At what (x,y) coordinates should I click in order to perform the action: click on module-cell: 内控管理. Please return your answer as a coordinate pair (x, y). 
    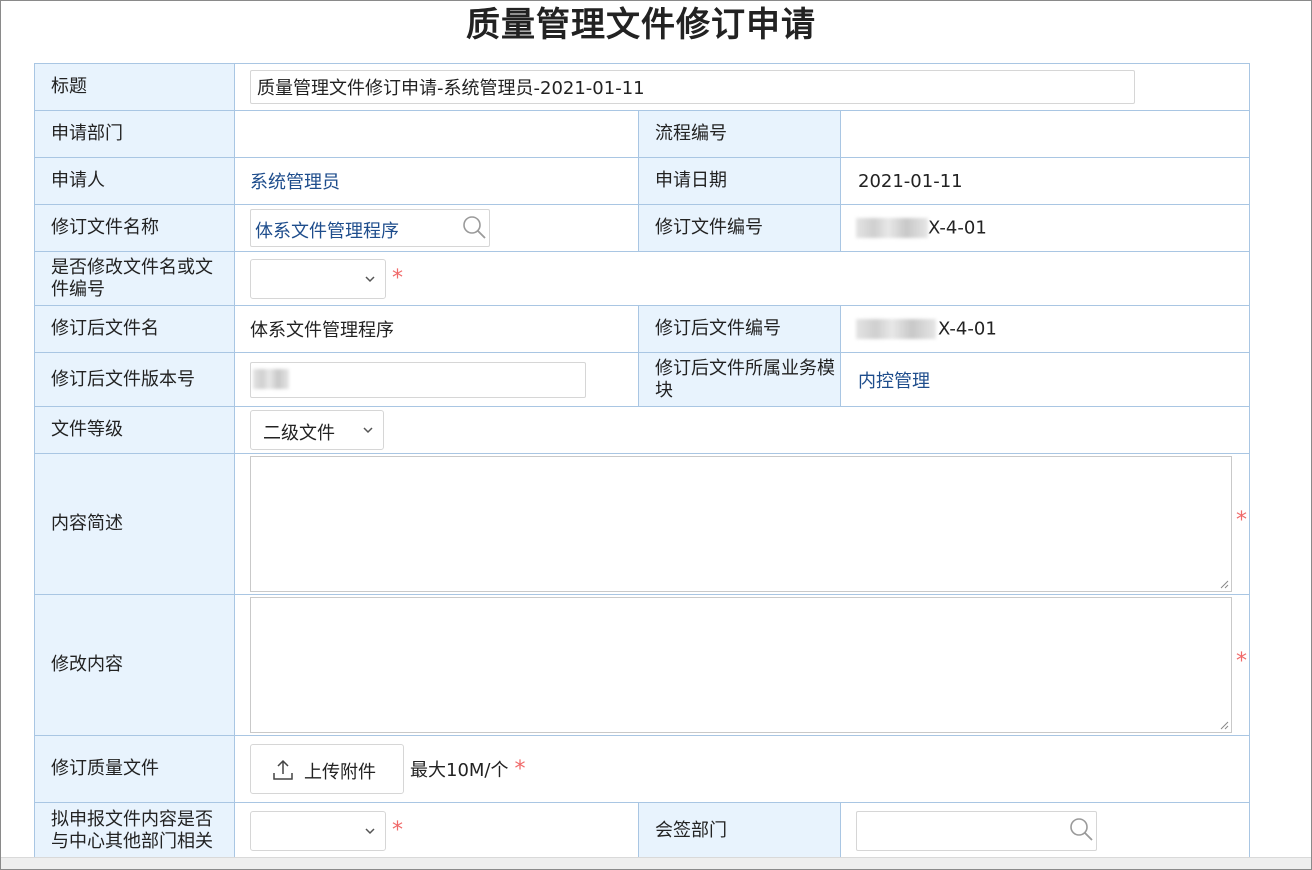
    Looking at the image, I should click on (1045, 379).